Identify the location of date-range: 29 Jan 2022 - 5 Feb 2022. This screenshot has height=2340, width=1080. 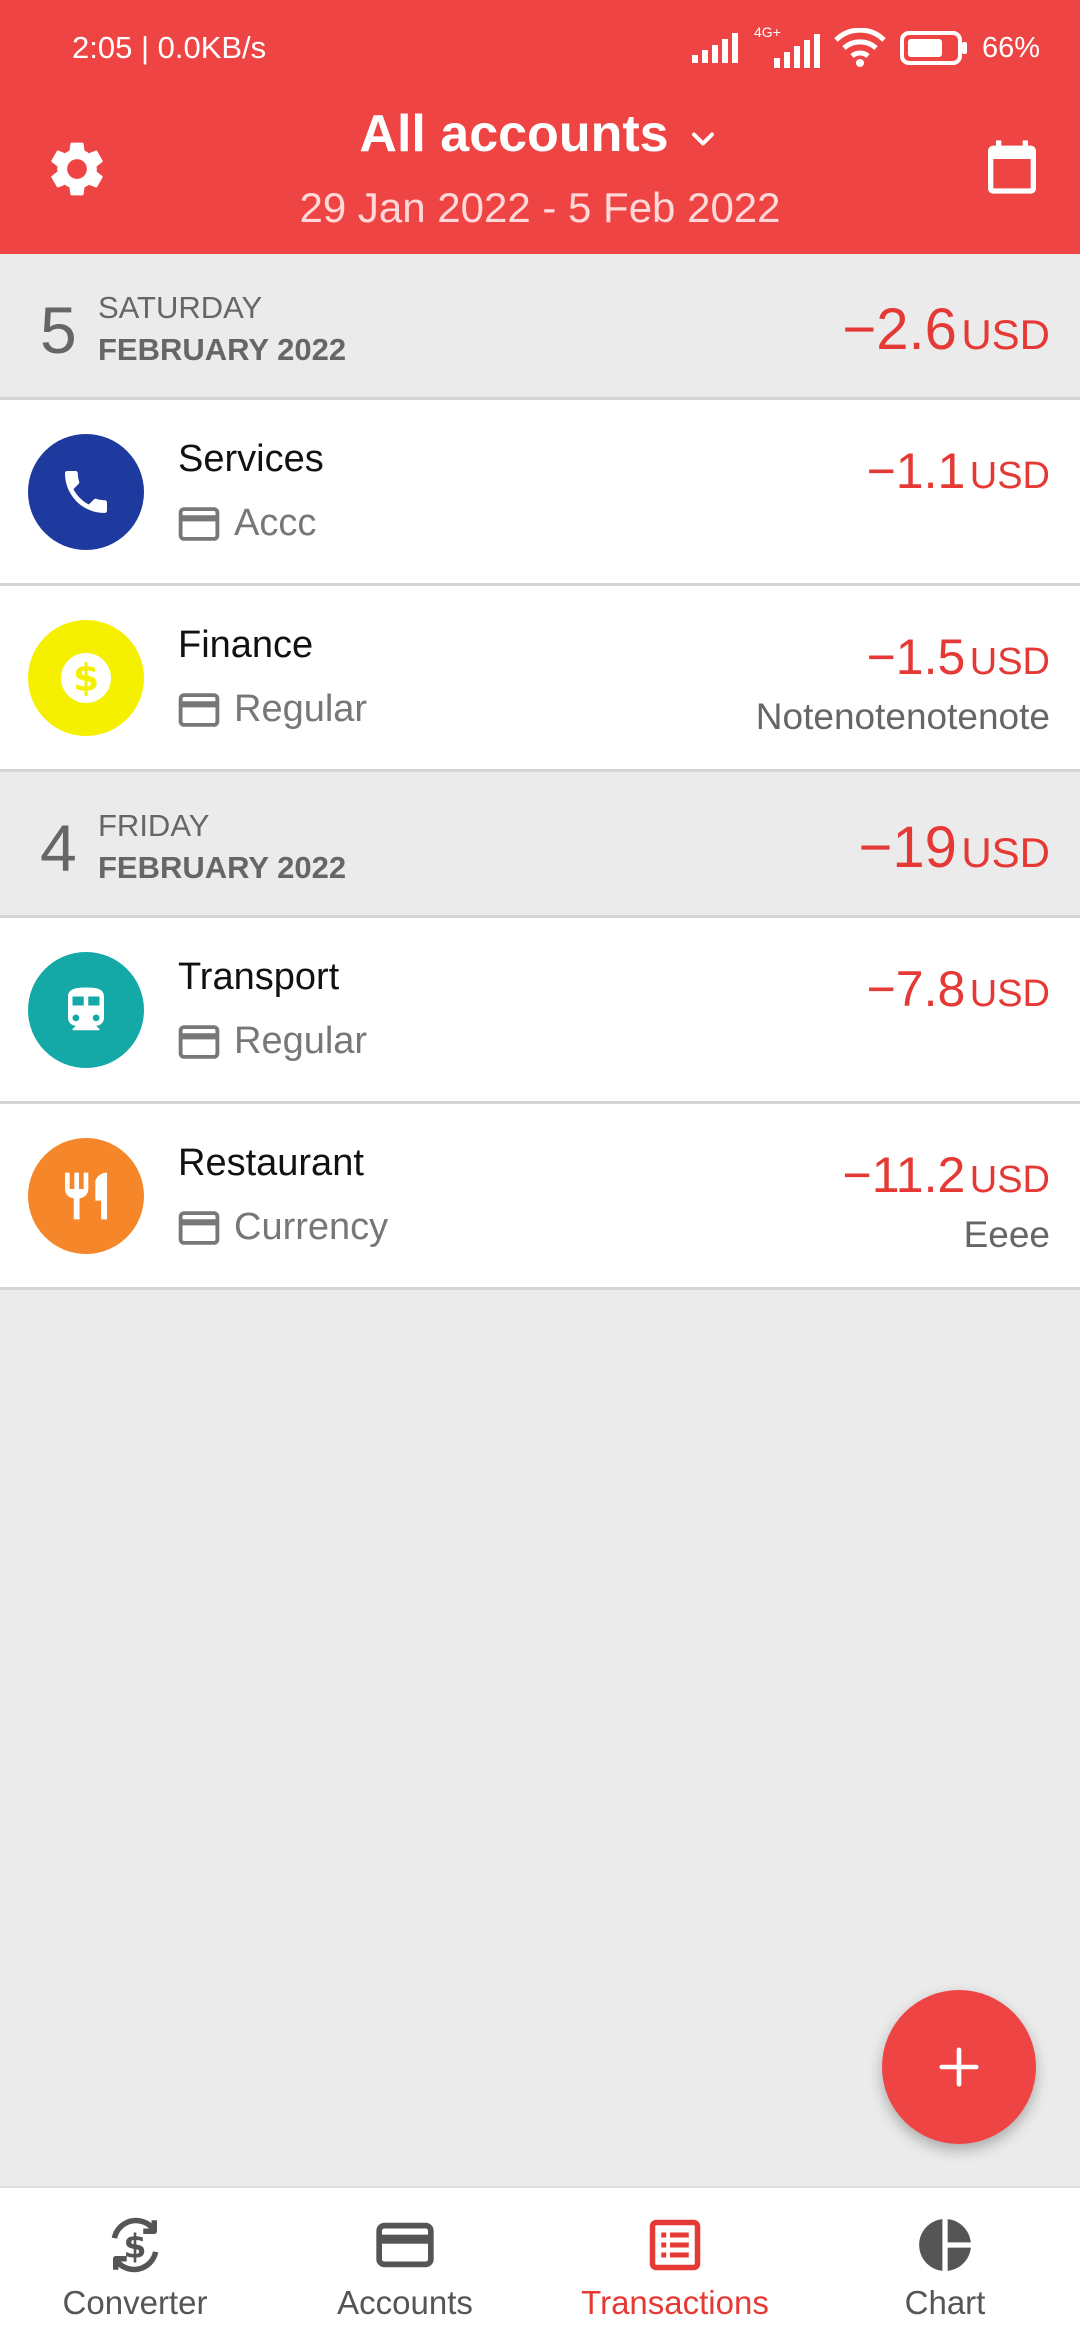
(540, 208).